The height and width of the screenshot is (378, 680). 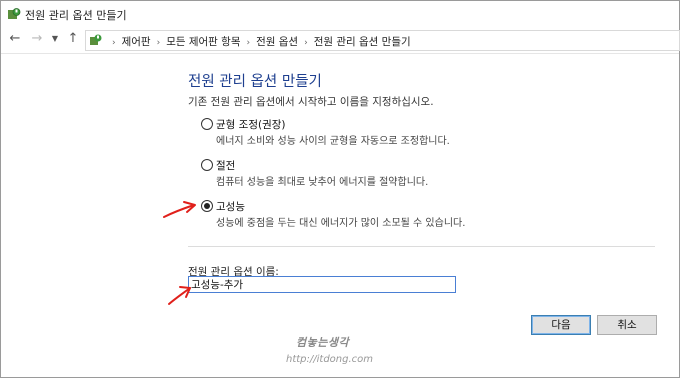 What do you see at coordinates (76, 15) in the screenshot?
I see `window-title: 전원 관리 옵션 만들기` at bounding box center [76, 15].